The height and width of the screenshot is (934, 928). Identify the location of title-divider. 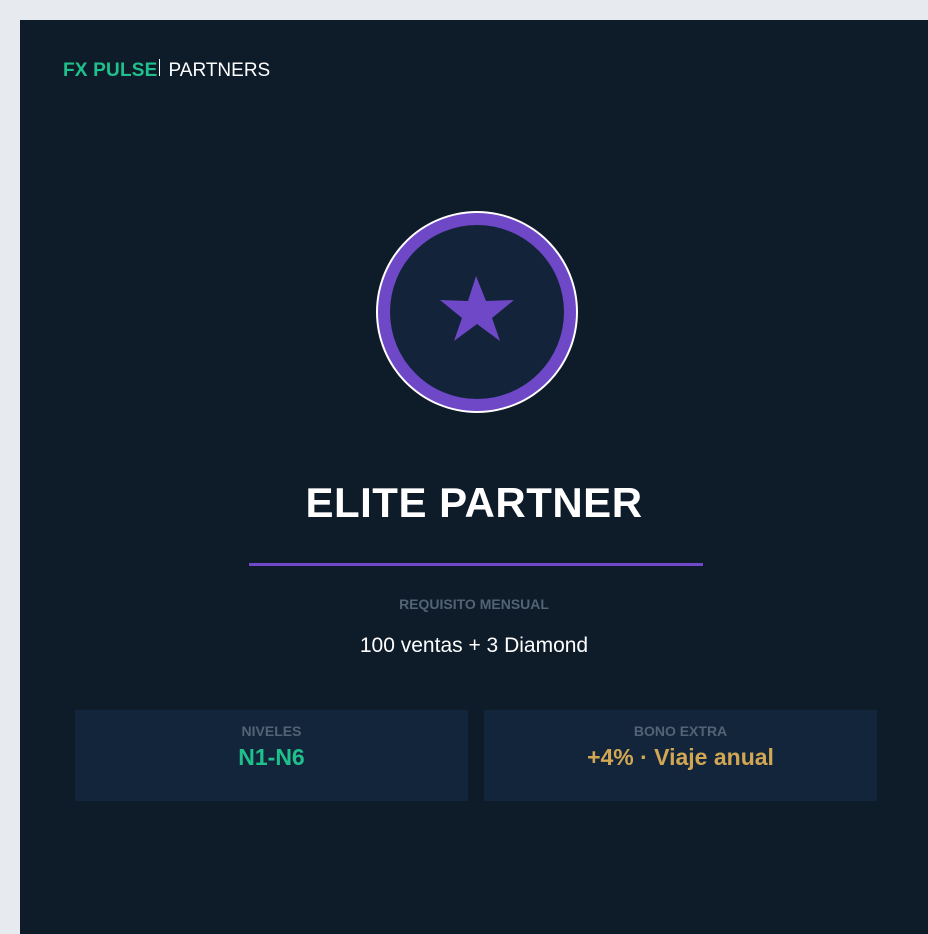
(476, 564).